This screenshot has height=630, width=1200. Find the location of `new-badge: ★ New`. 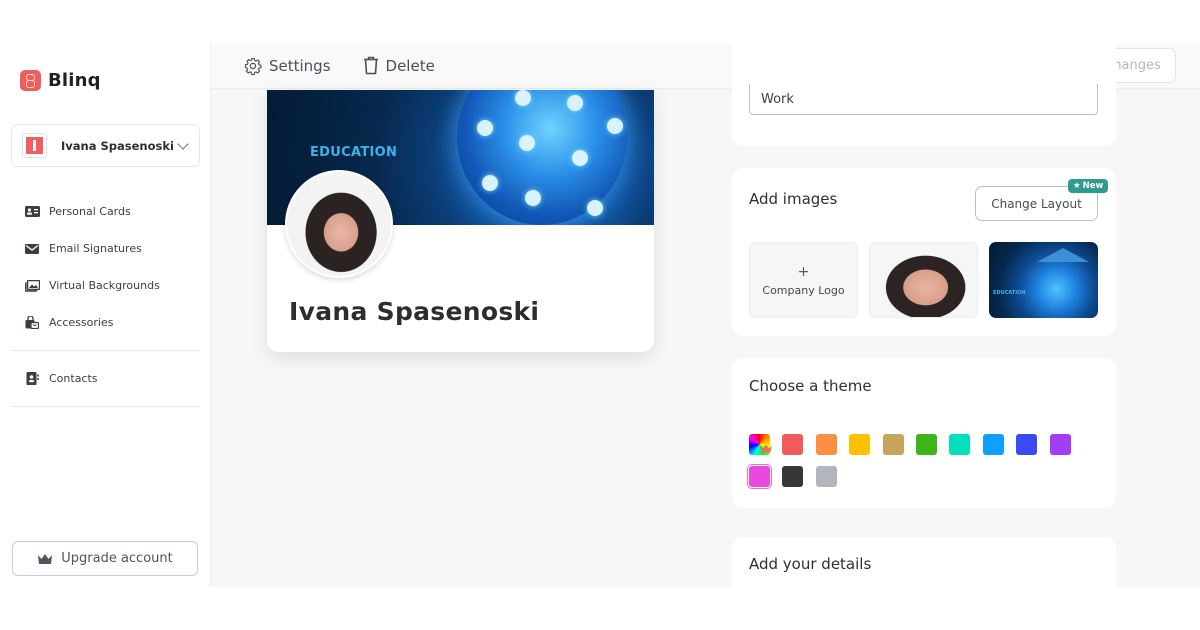

new-badge: ★ New is located at coordinates (1088, 186).